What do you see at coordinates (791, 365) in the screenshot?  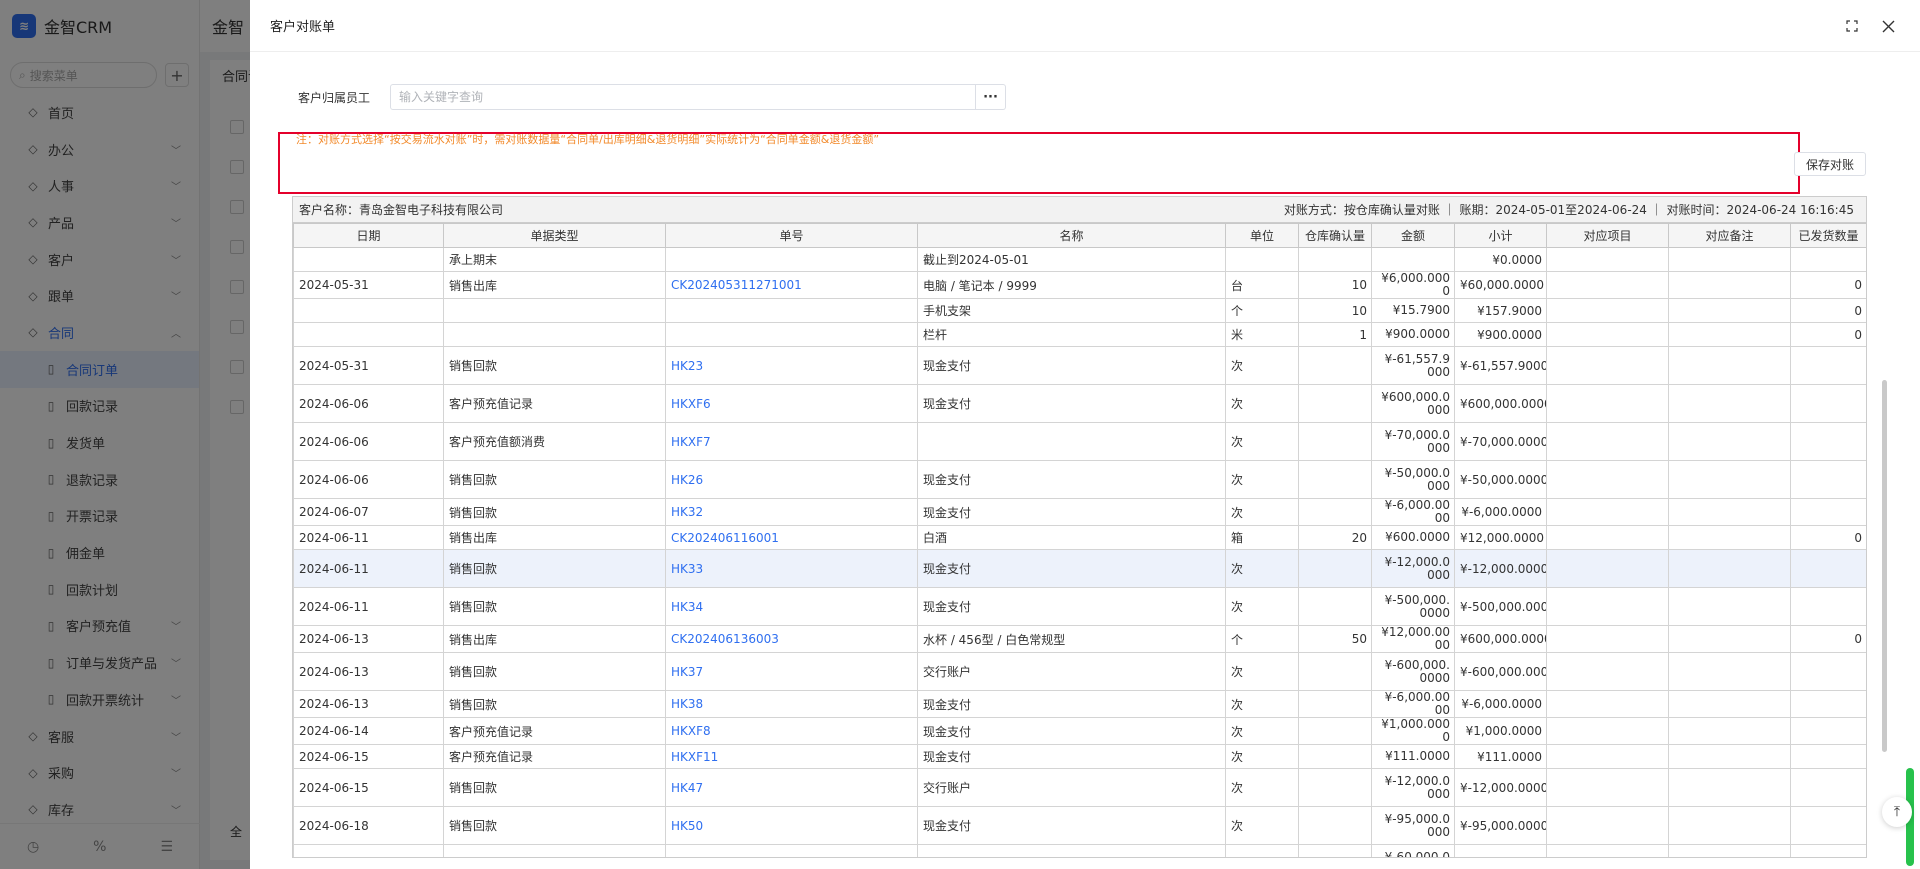 I see `cell-no: HK23` at bounding box center [791, 365].